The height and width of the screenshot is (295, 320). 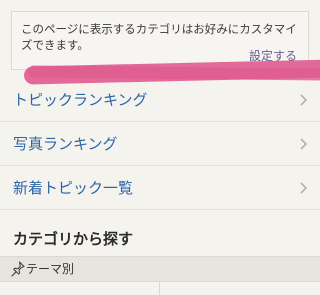 What do you see at coordinates (65, 144) in the screenshot?
I see `menu-item-label: 写真ランキング` at bounding box center [65, 144].